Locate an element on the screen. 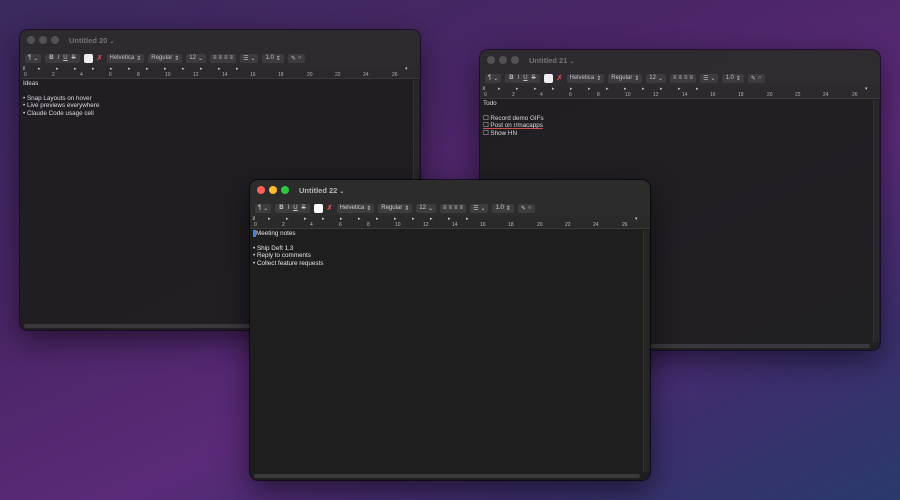  text-line: • Reply to comments is located at coordinates (446, 255).